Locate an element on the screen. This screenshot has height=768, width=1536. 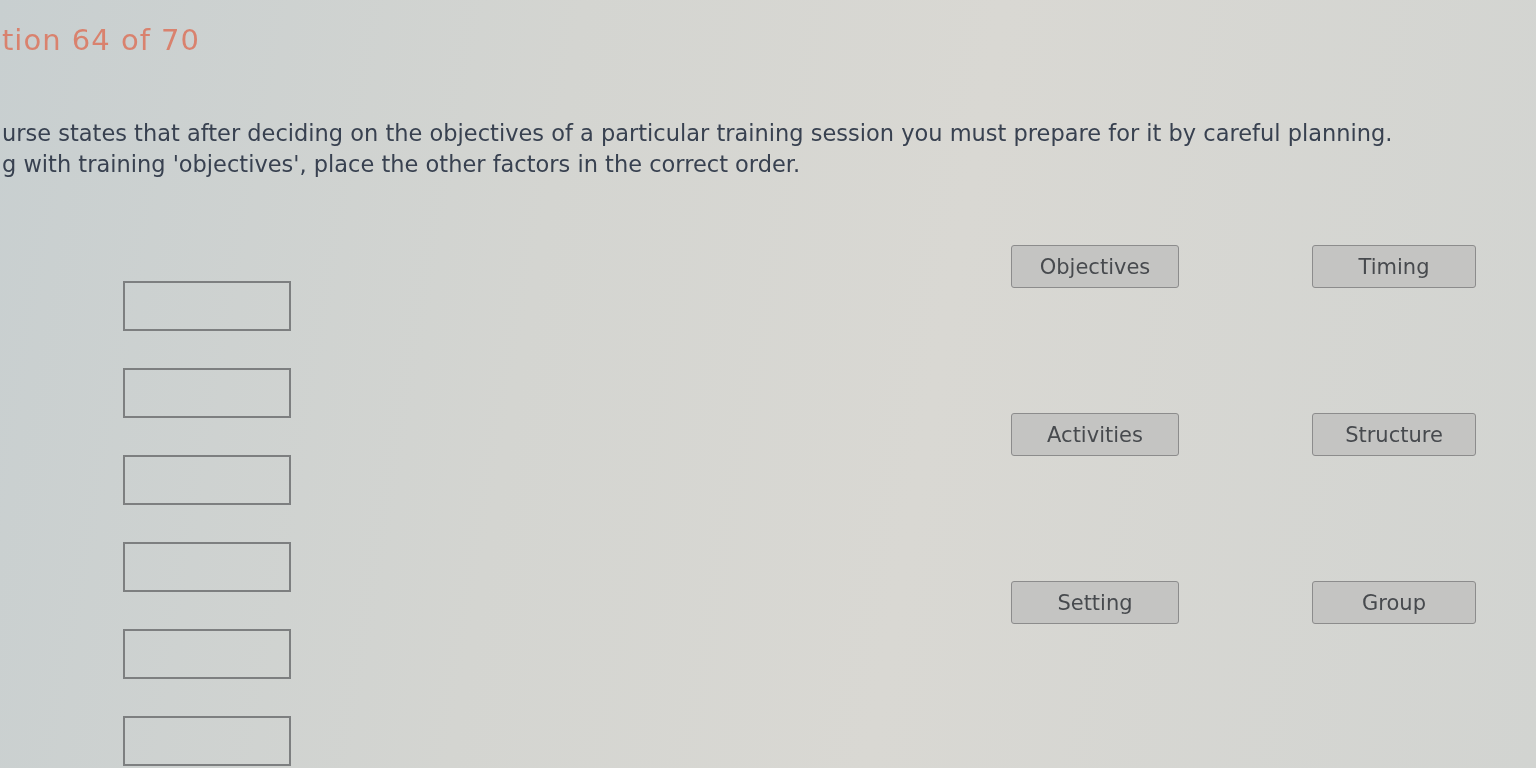
question-counter: tion 64 of 70 is located at coordinates (101, 40).